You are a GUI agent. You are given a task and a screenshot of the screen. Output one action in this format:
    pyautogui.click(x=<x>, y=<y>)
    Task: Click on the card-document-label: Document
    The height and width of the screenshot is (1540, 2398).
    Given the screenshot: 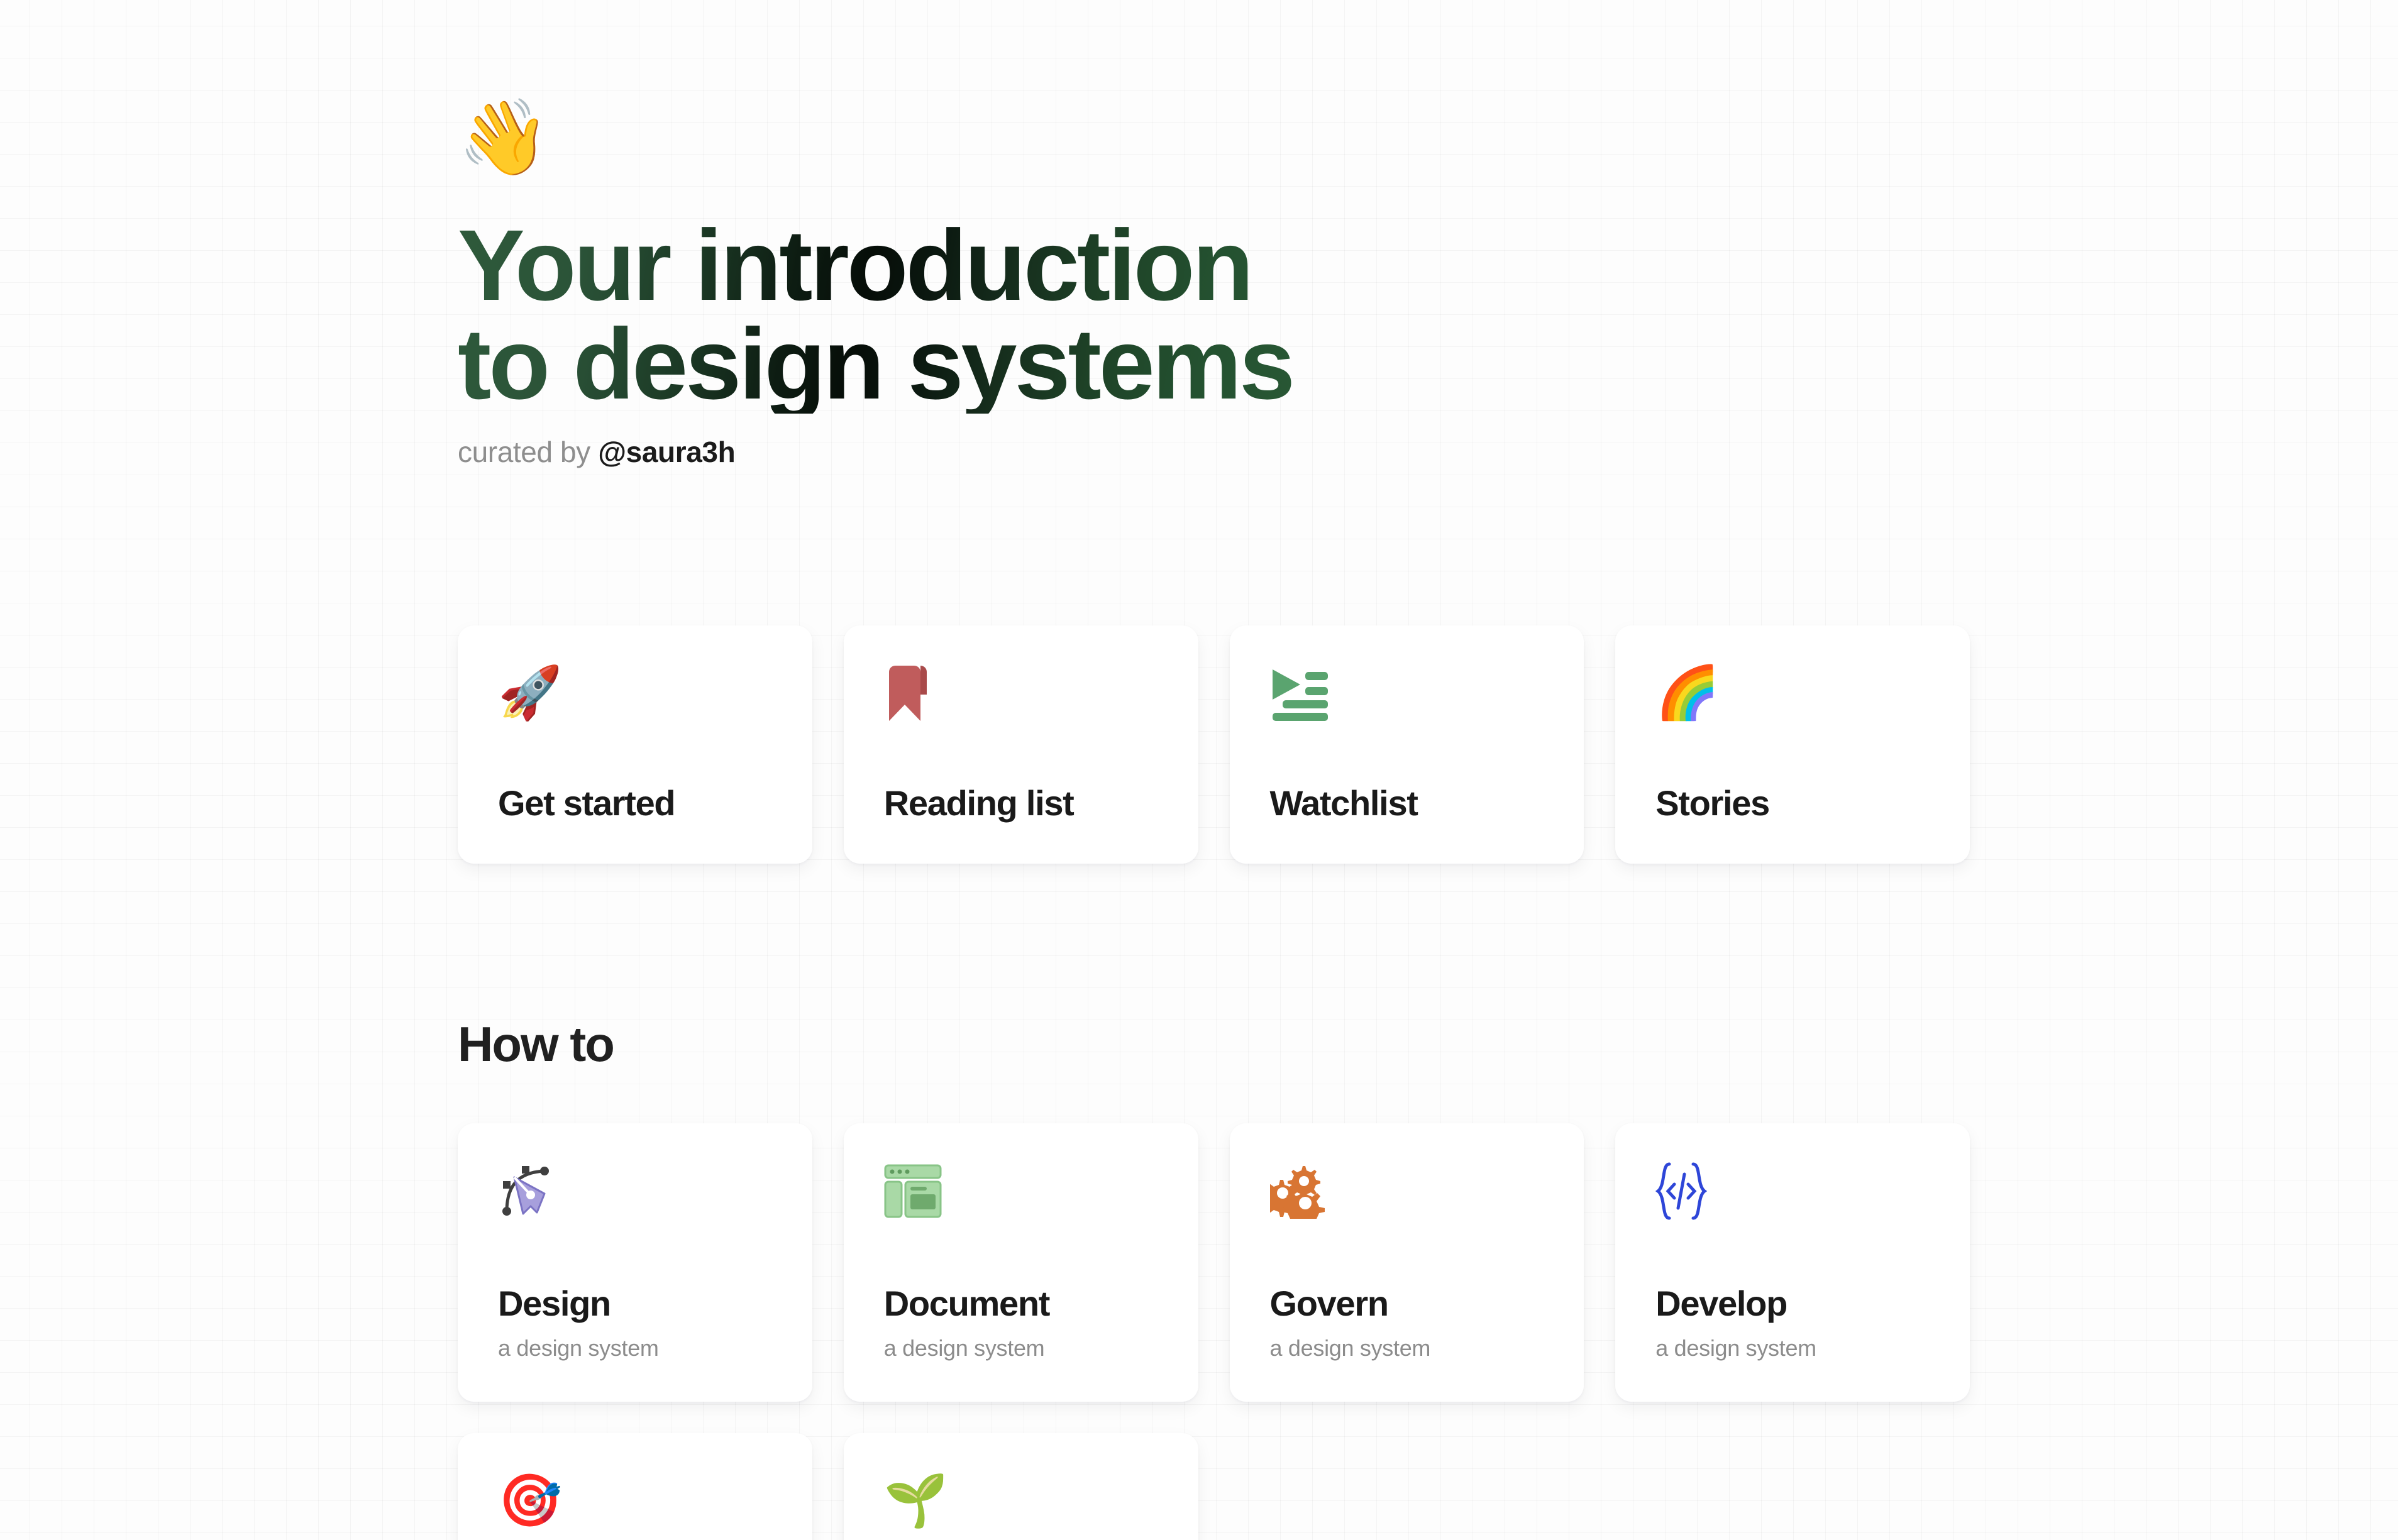 What is the action you would take?
    pyautogui.click(x=967, y=1303)
    